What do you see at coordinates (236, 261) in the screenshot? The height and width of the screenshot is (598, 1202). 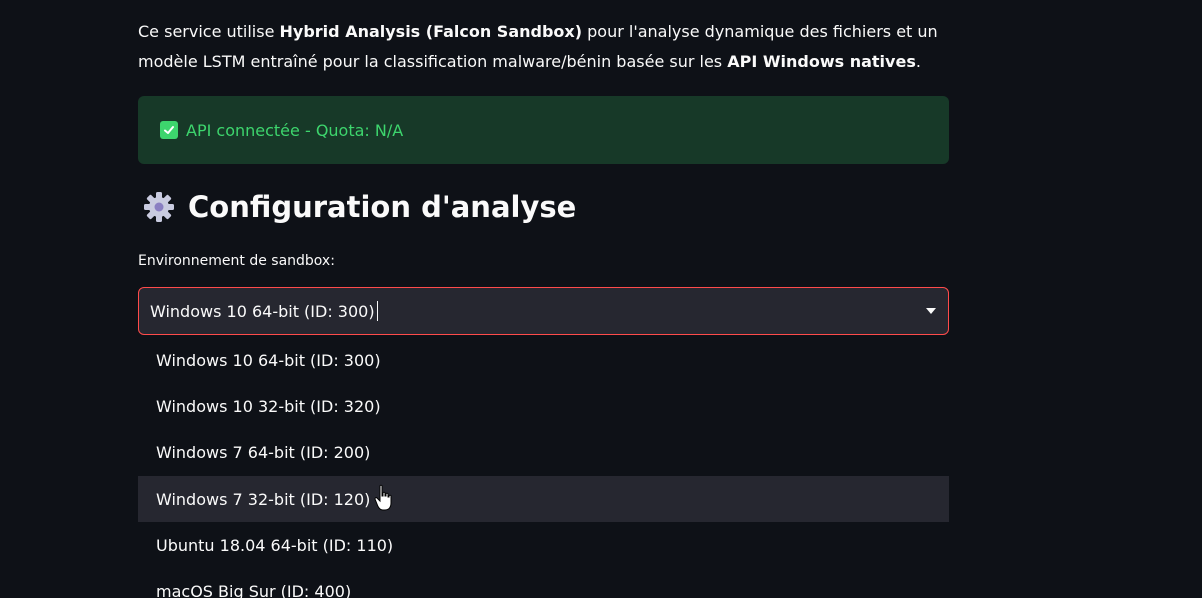 I see `sandbox-field-label: Environnement de sandbox:` at bounding box center [236, 261].